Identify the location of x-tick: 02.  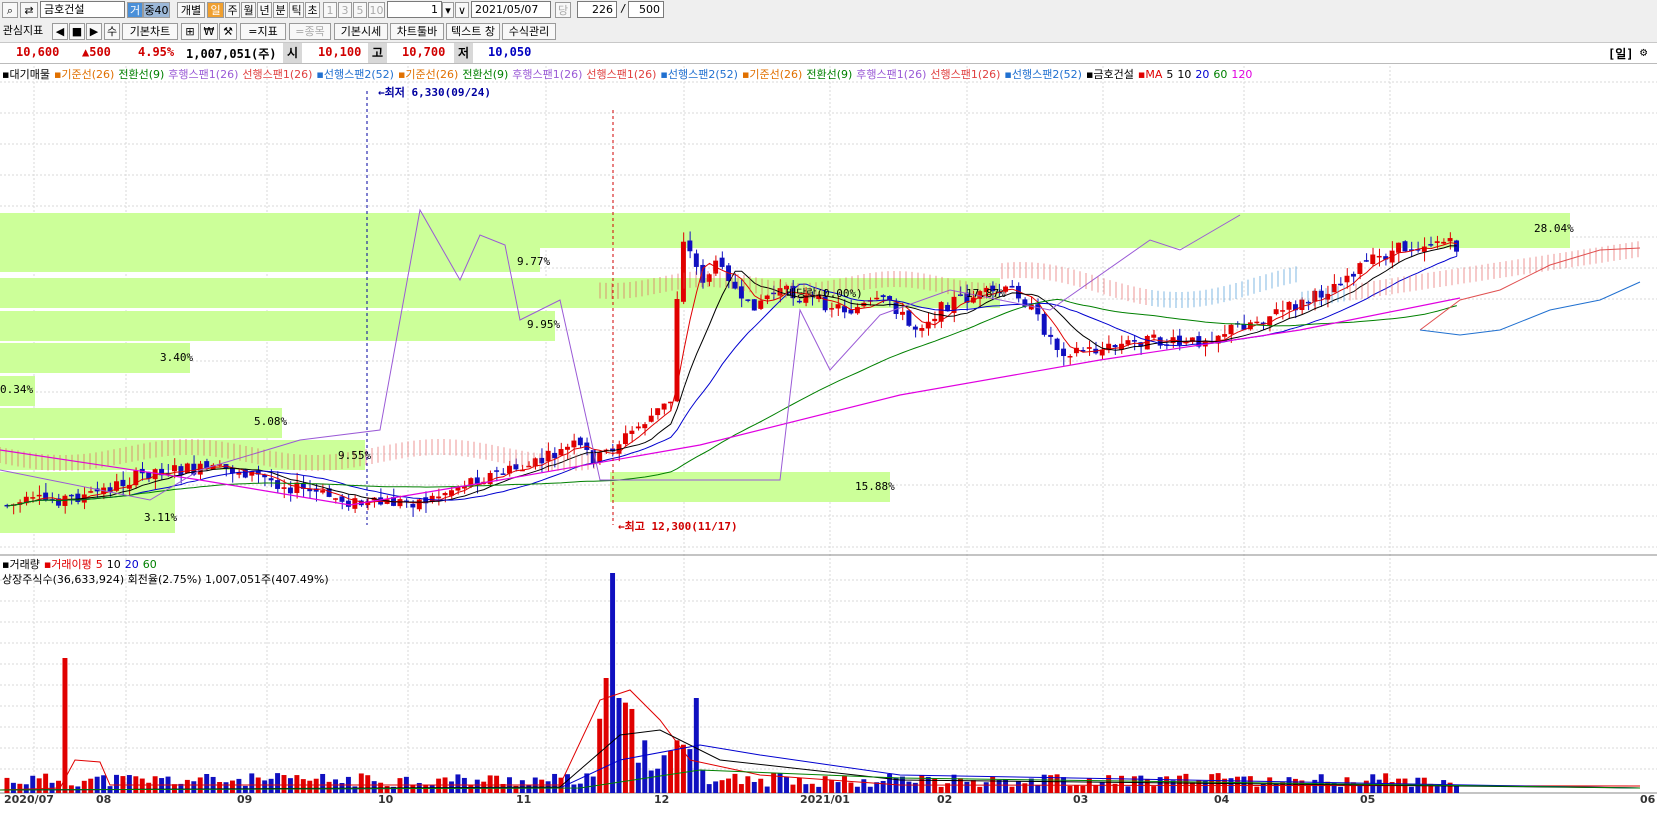
(945, 799).